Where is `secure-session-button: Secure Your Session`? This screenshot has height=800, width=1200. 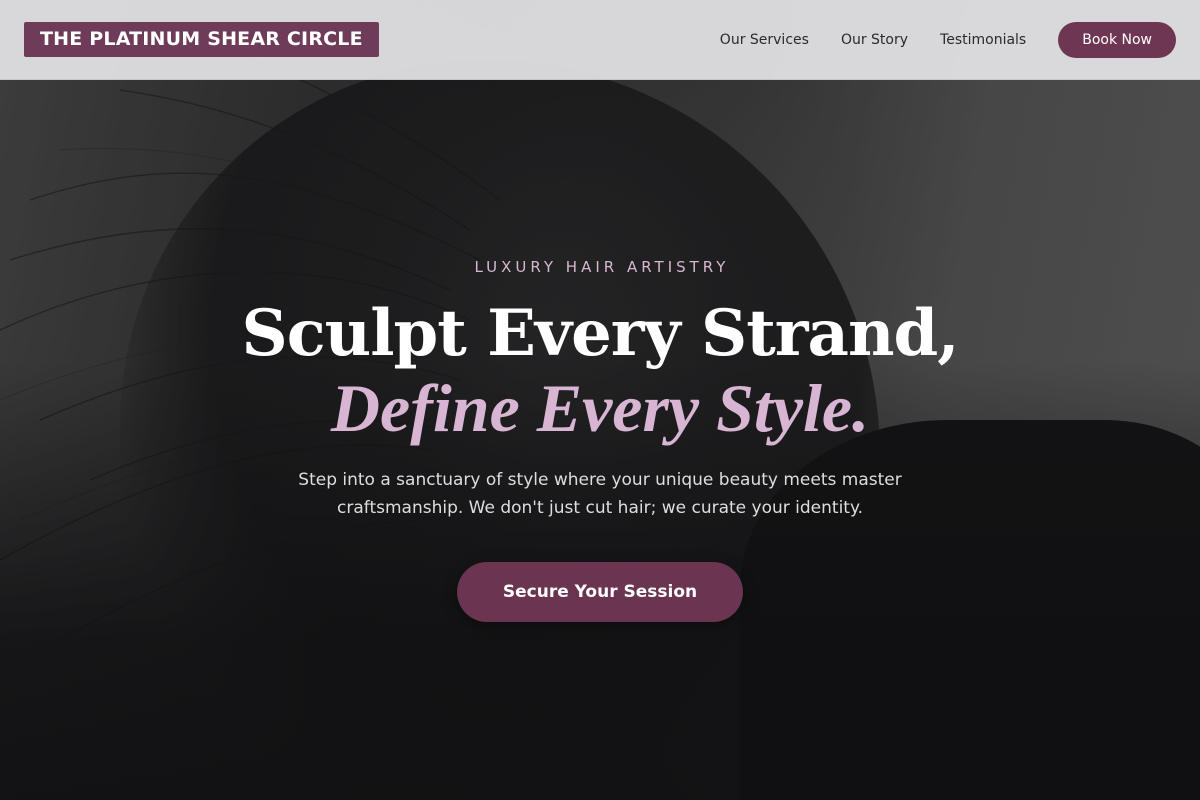
secure-session-button: Secure Your Session is located at coordinates (600, 592).